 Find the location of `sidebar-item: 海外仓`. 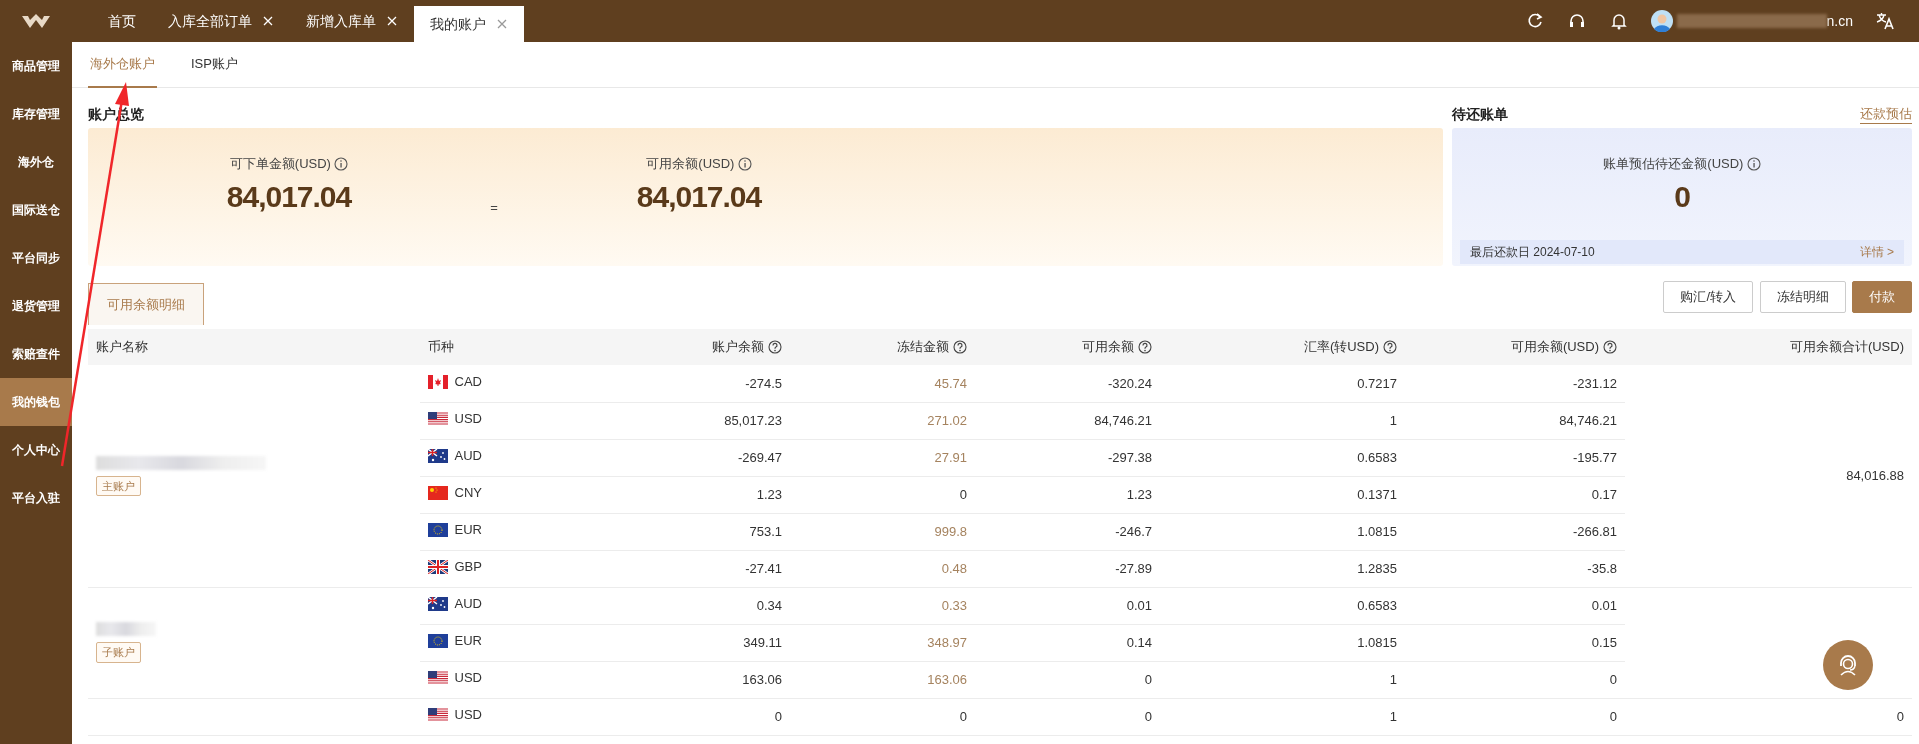

sidebar-item: 海外仓 is located at coordinates (36, 162).